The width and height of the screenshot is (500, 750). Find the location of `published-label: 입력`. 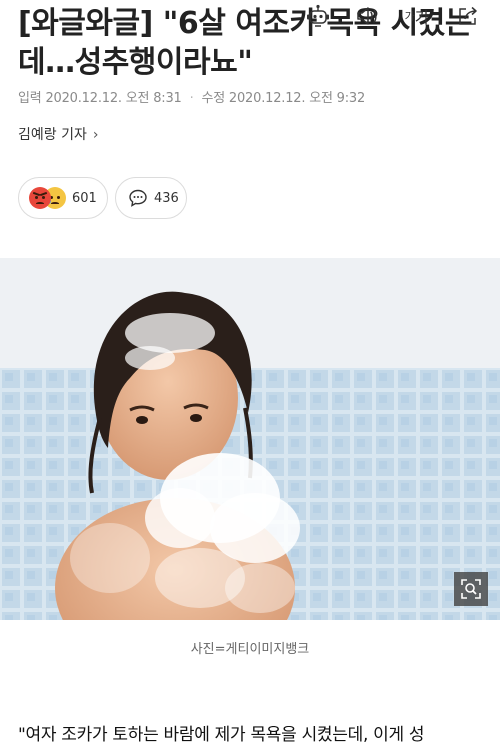

published-label: 입력 is located at coordinates (30, 98).